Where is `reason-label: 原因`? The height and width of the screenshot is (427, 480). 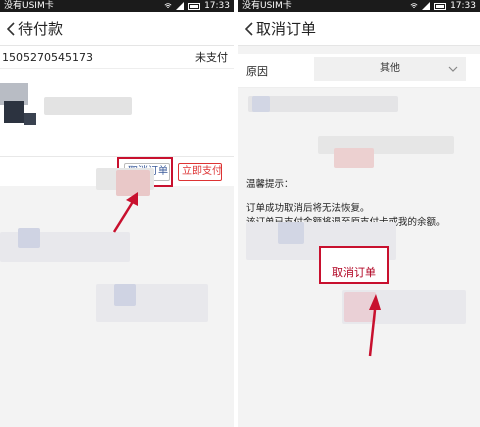 reason-label: 原因 is located at coordinates (257, 71).